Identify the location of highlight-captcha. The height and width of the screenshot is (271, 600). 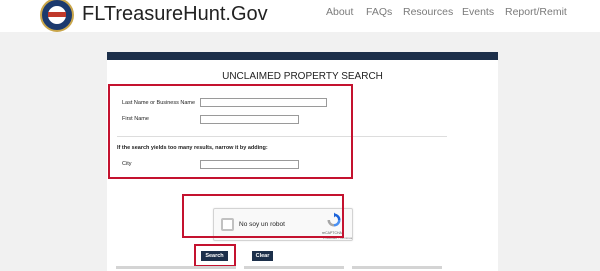
(263, 216).